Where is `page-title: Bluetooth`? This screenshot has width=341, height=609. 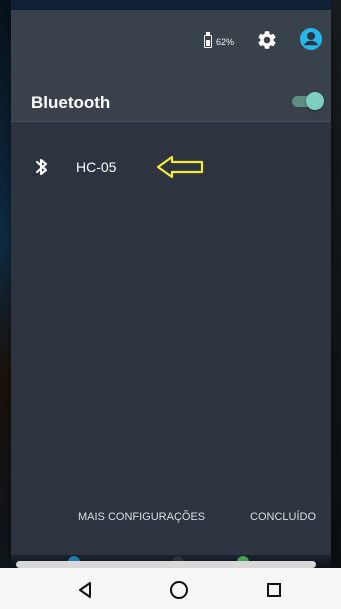 page-title: Bluetooth is located at coordinates (71, 102).